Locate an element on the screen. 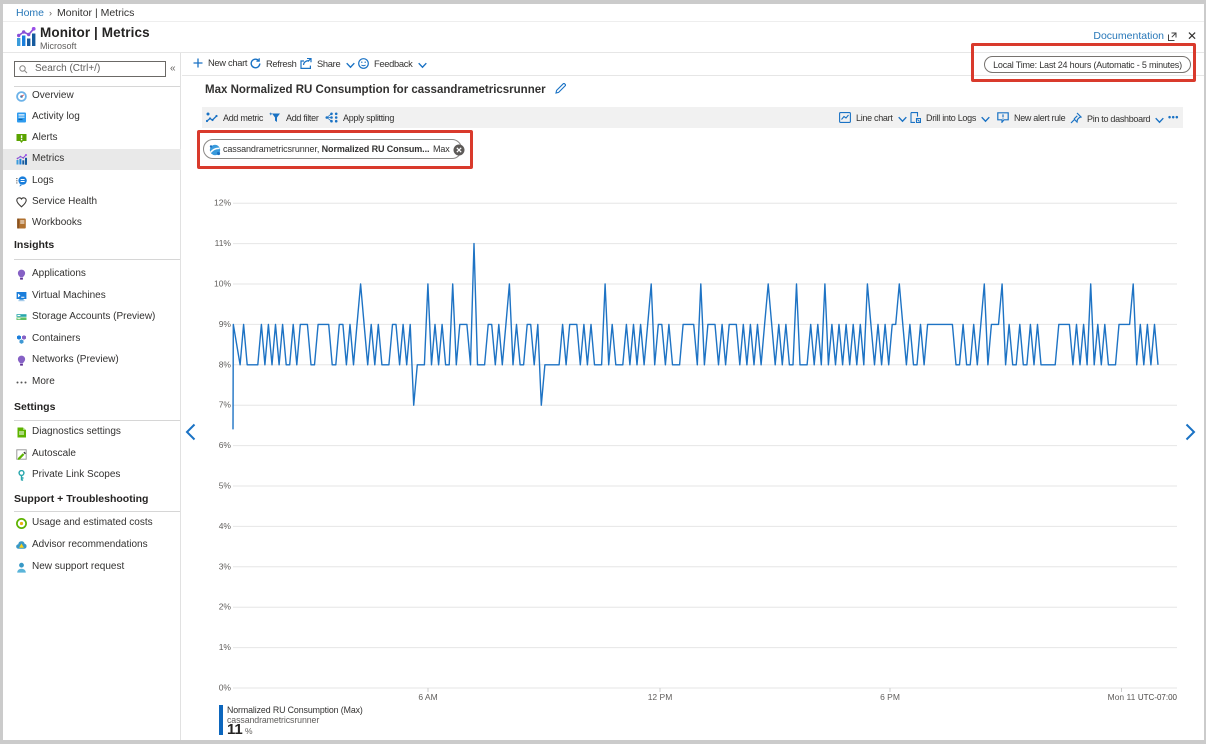  svg-text: 6 AM is located at coordinates (427, 697).